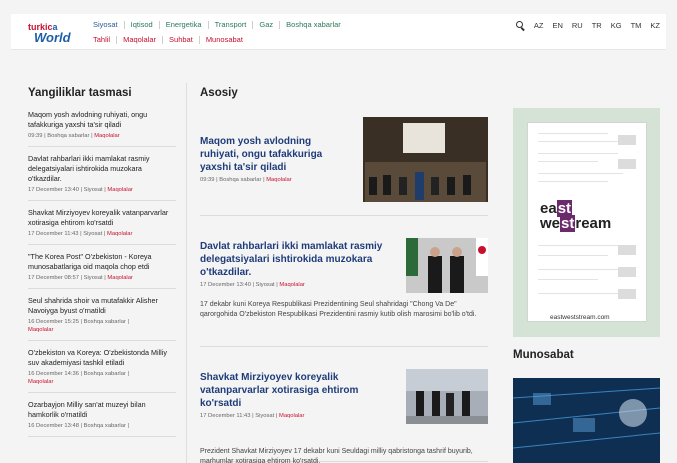  I want to click on site-logo: turkica World, so click(49, 33).